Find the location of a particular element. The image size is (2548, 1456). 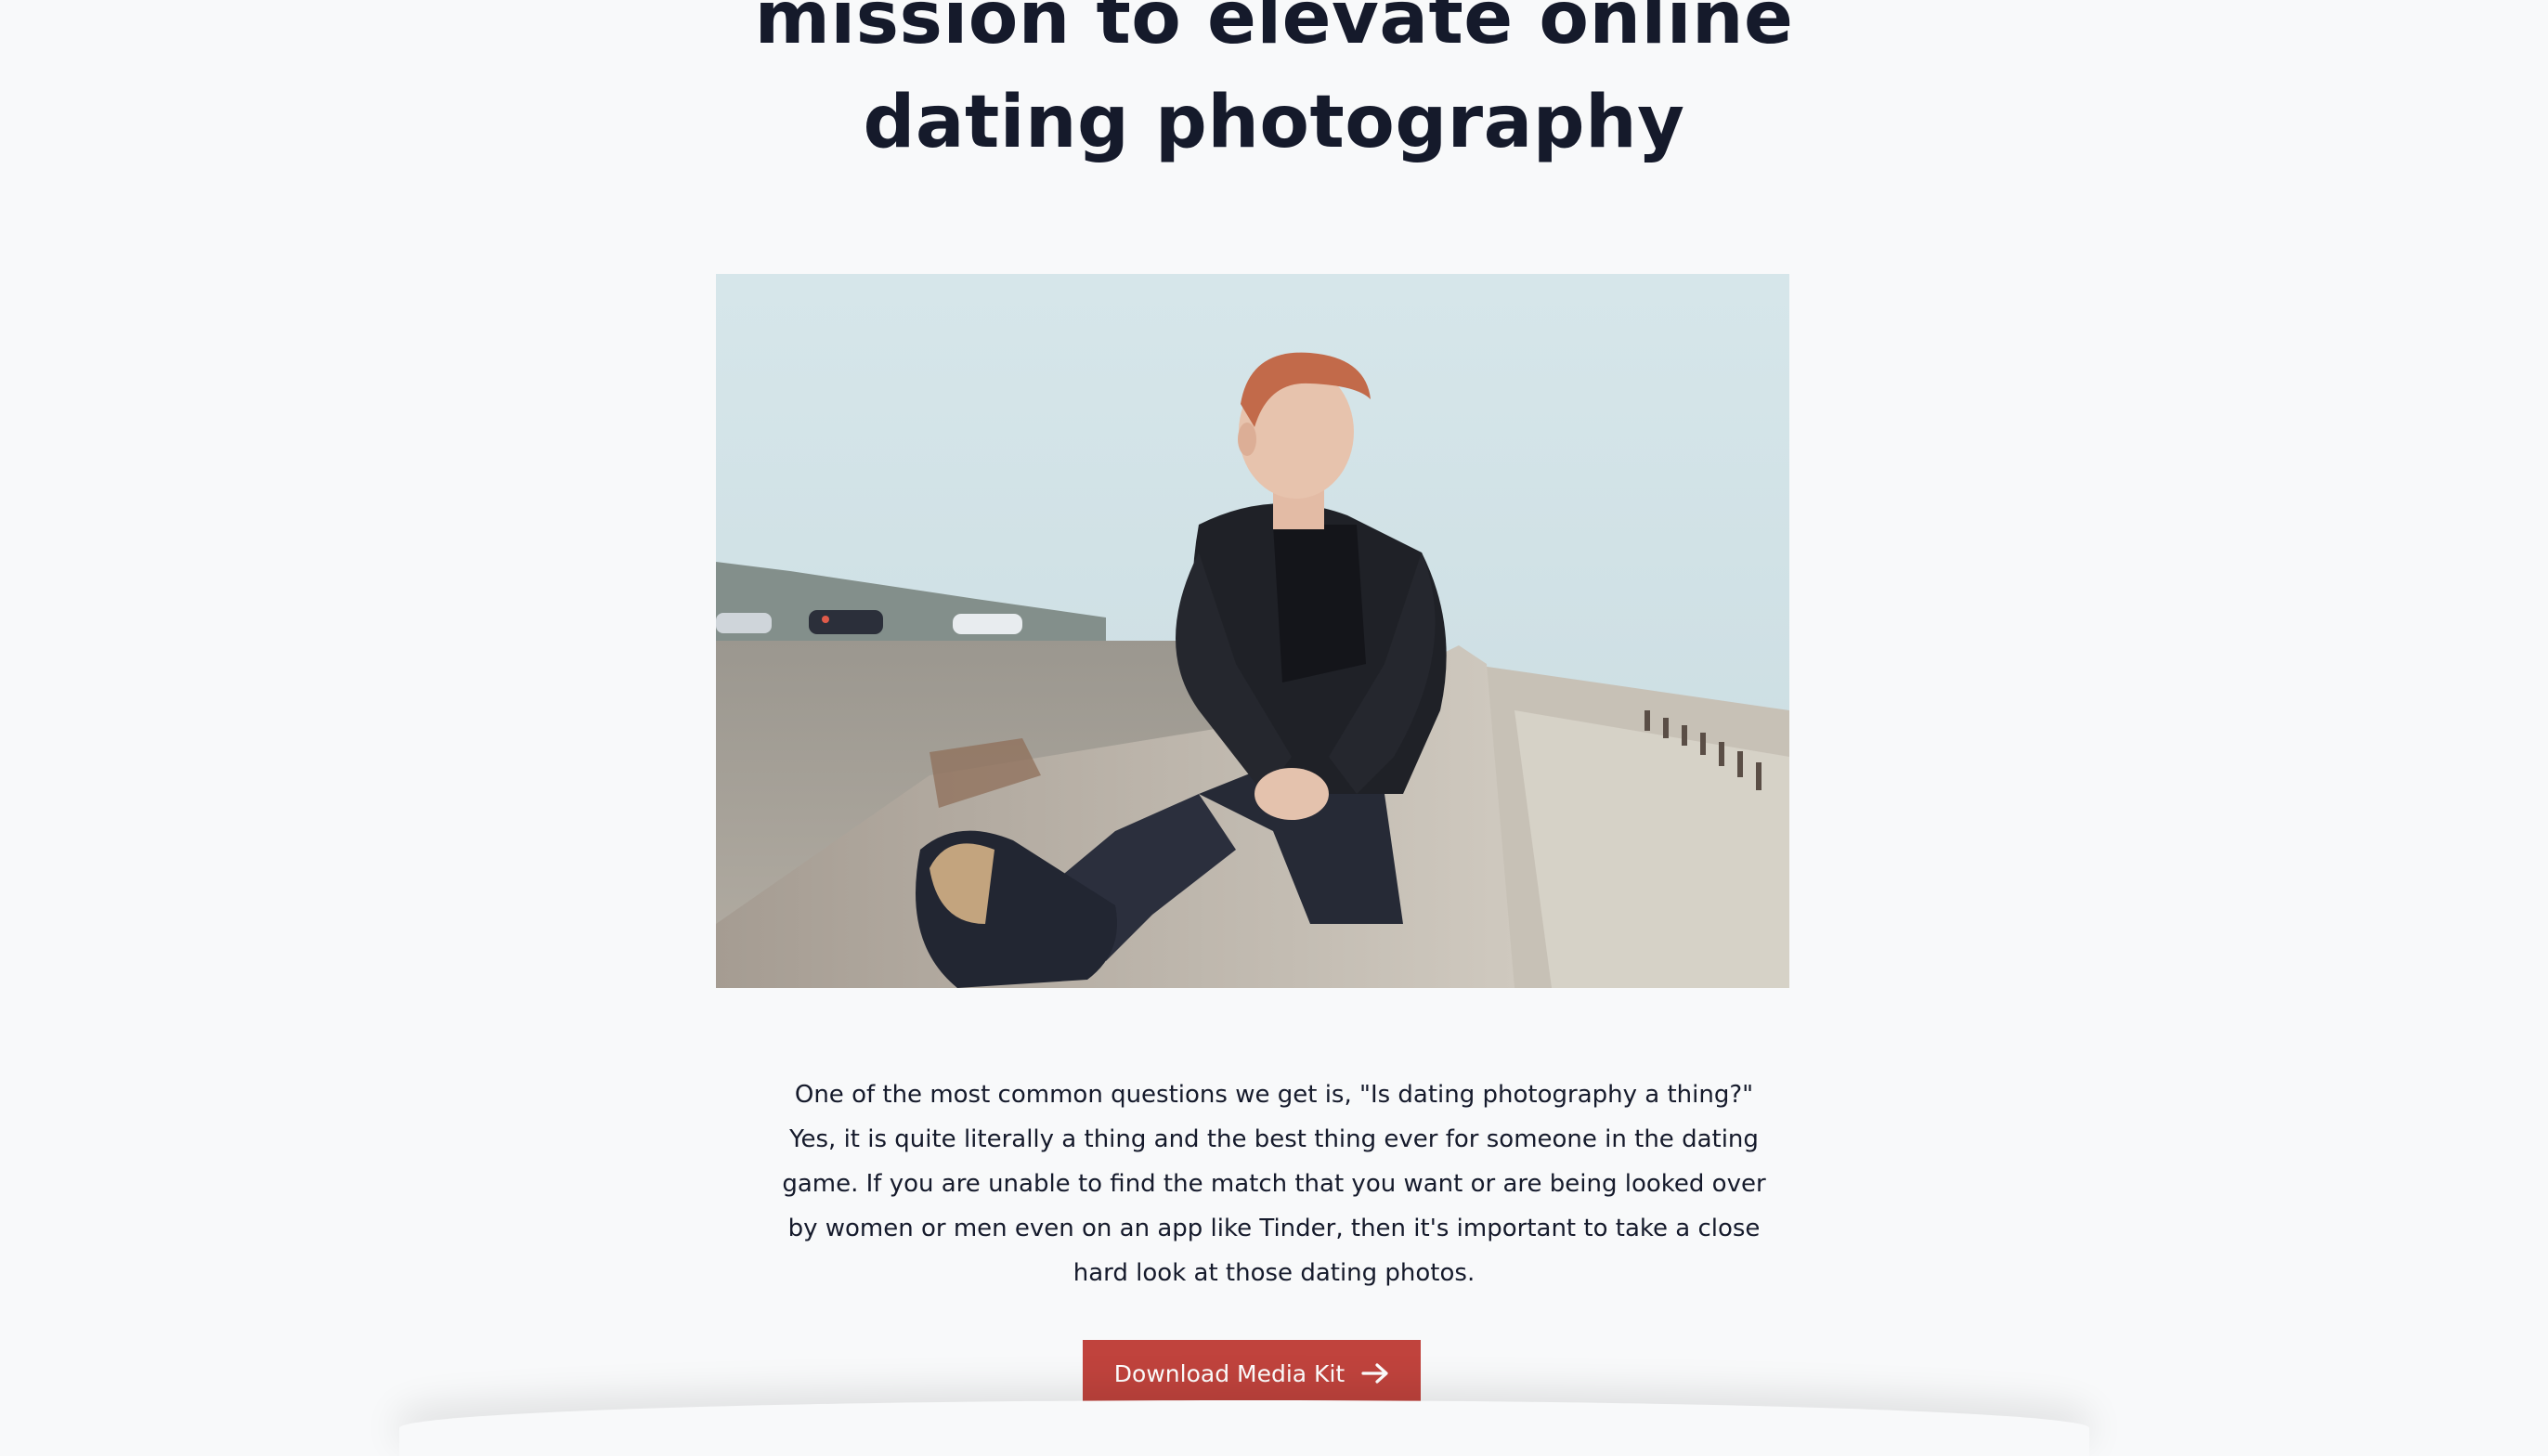

headline-line-1: mission to elevate online is located at coordinates (1274, 30).